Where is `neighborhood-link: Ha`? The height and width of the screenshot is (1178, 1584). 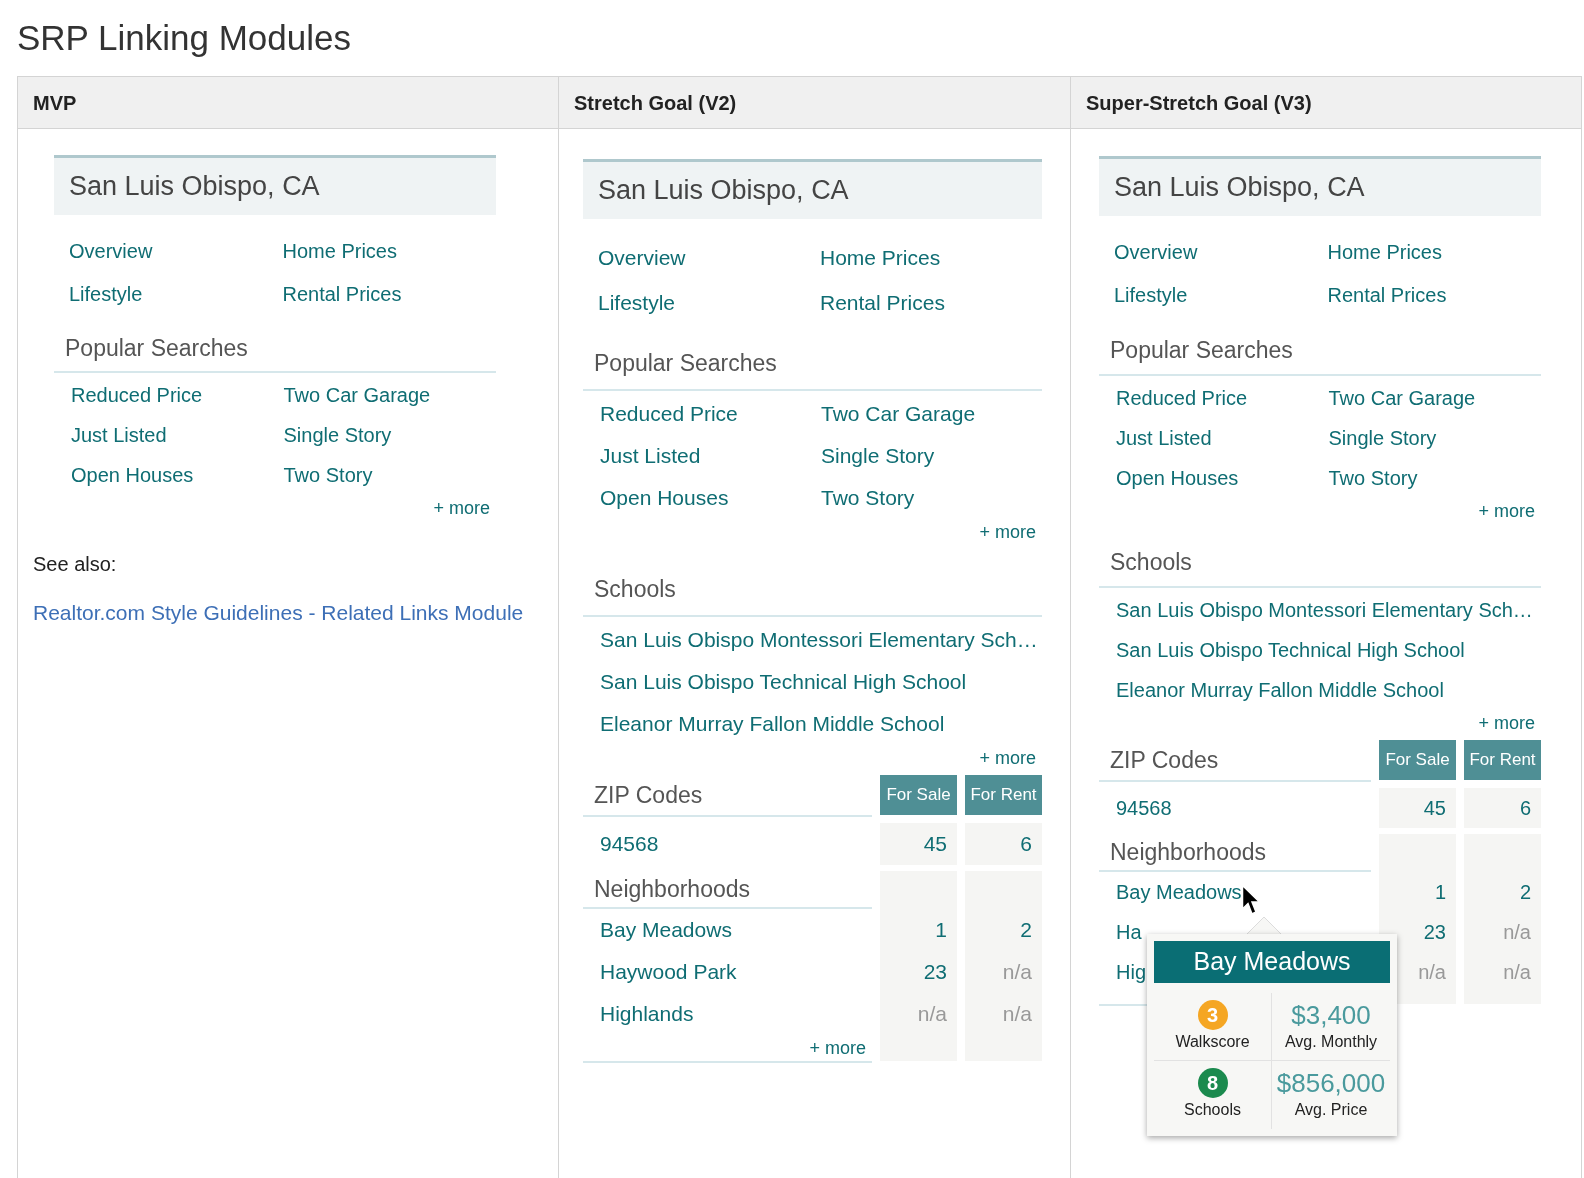
neighborhood-link: Ha is located at coordinates (1129, 932).